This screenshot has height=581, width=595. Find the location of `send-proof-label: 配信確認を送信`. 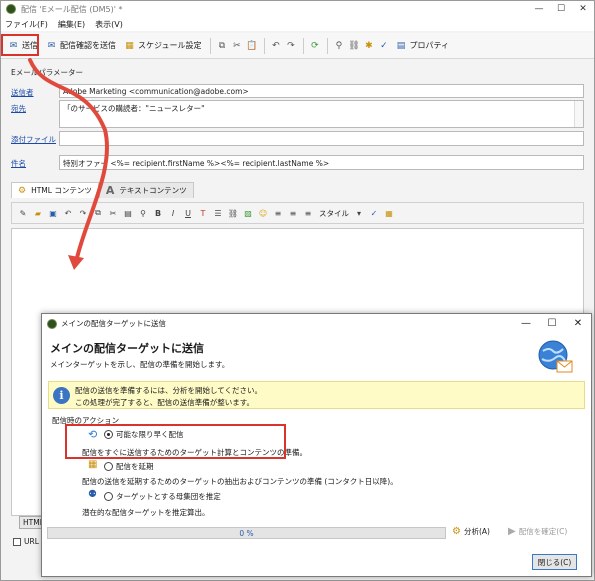

send-proof-label: 配信確認を送信 is located at coordinates (88, 45).